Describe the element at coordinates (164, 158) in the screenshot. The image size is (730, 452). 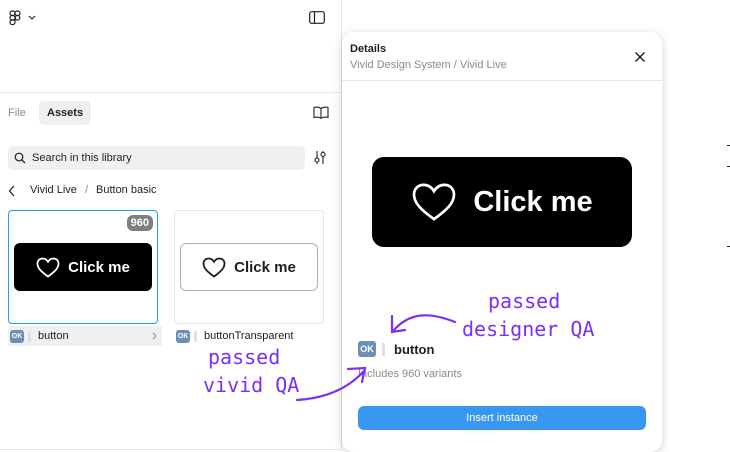
I see `search-input` at that location.